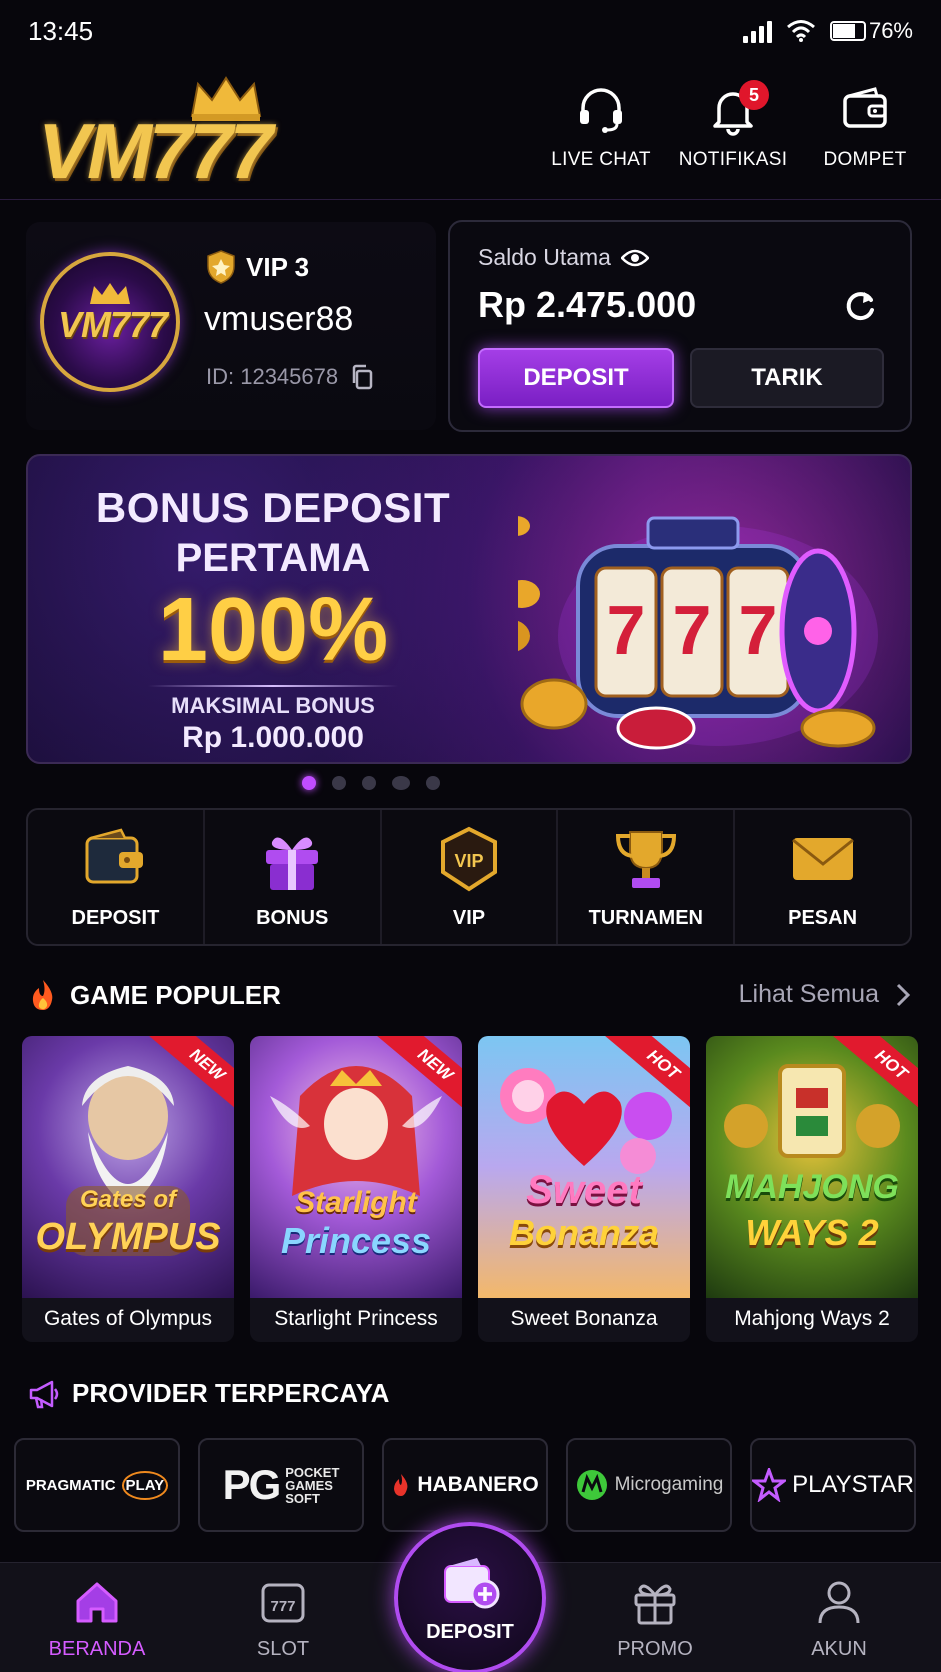 The width and height of the screenshot is (941, 1672). Describe the element at coordinates (469, 918) in the screenshot. I see `quick-vip-label: VIP` at that location.